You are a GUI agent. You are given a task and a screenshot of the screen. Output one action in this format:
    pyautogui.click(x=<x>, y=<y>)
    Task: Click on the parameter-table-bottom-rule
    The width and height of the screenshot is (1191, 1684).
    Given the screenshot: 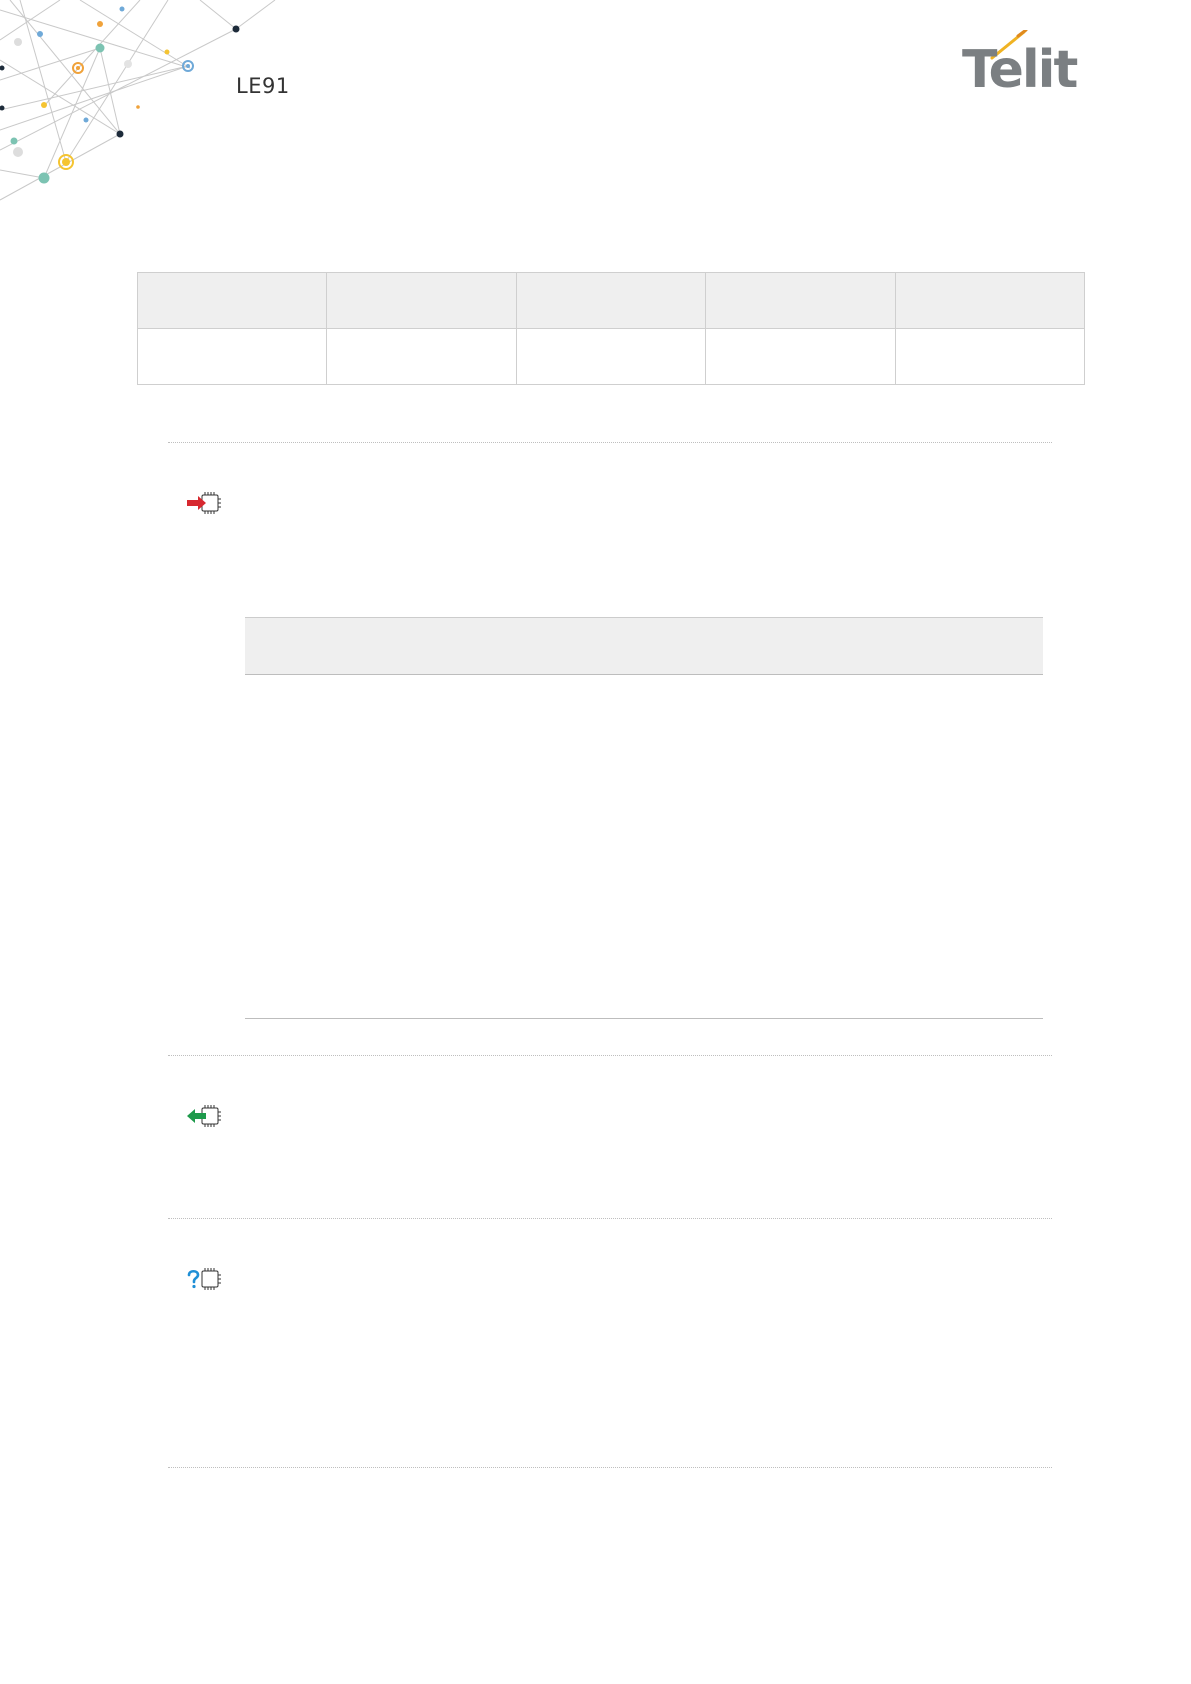 What is the action you would take?
    pyautogui.click(x=644, y=1018)
    